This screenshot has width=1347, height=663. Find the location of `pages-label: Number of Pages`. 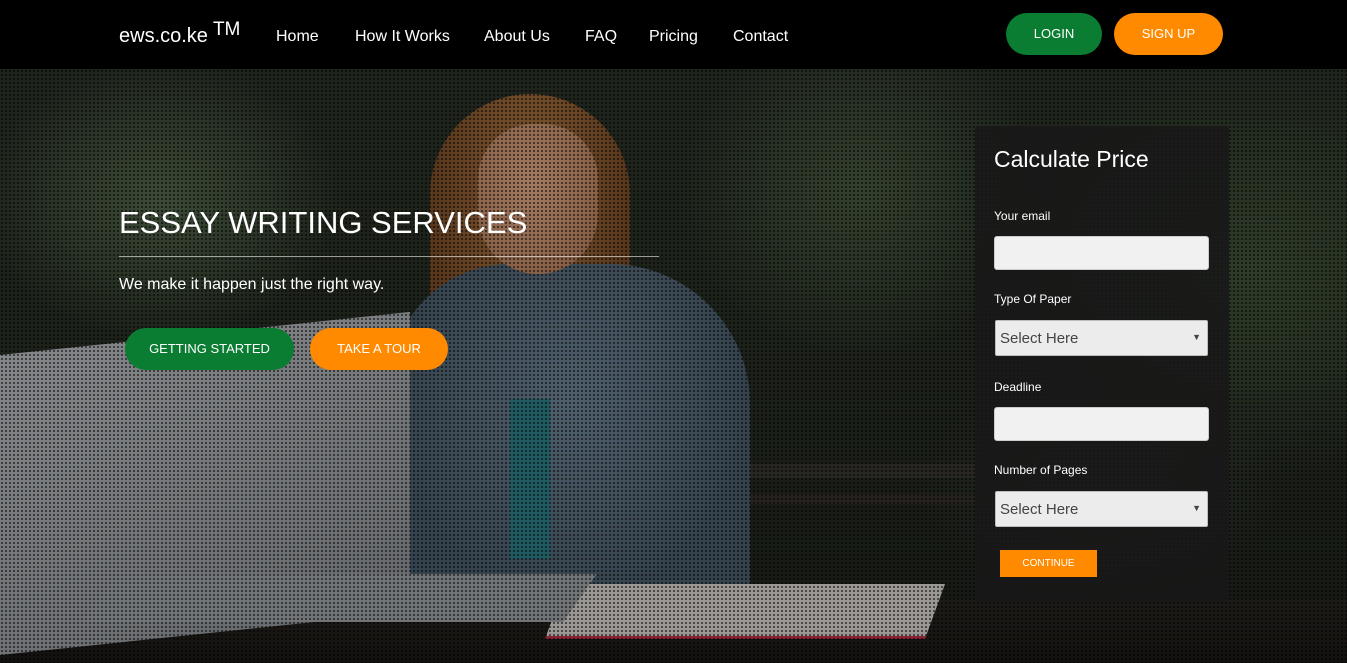

pages-label: Number of Pages is located at coordinates (1041, 470).